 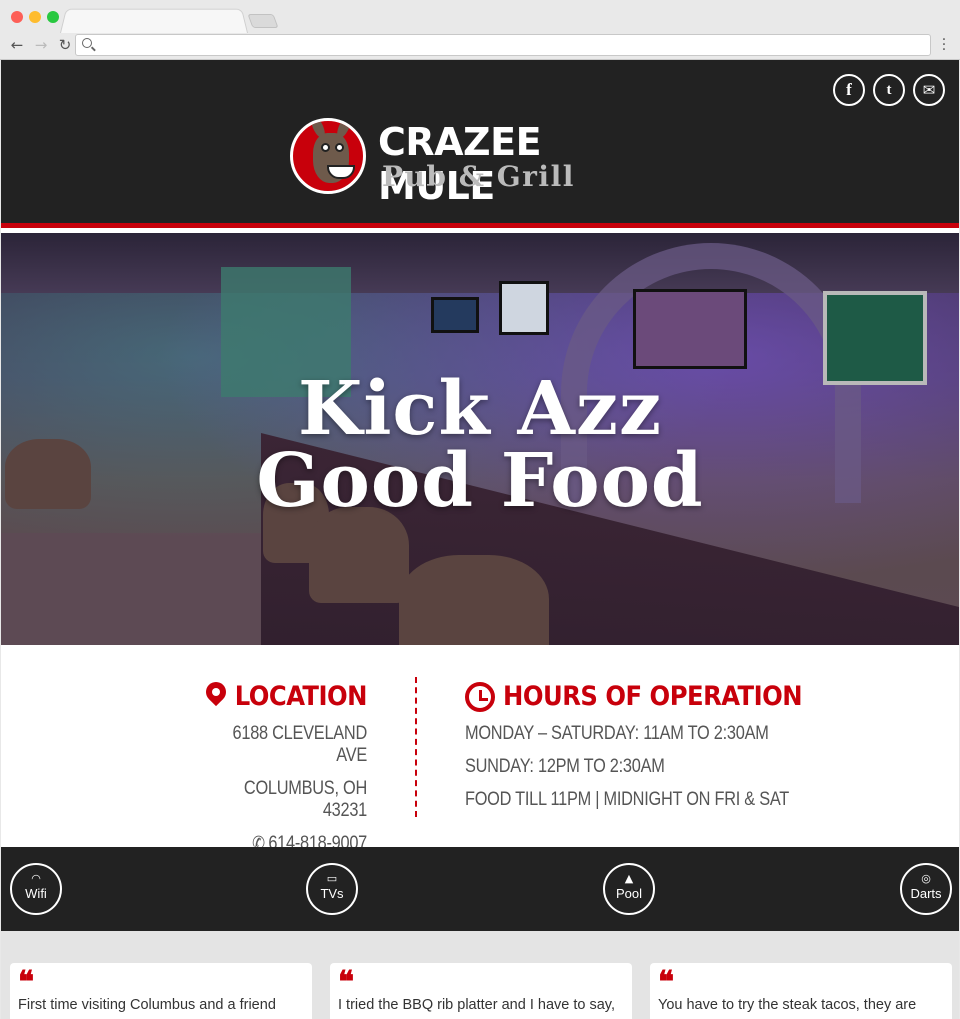 I want to click on window-controls, so click(x=35, y=17).